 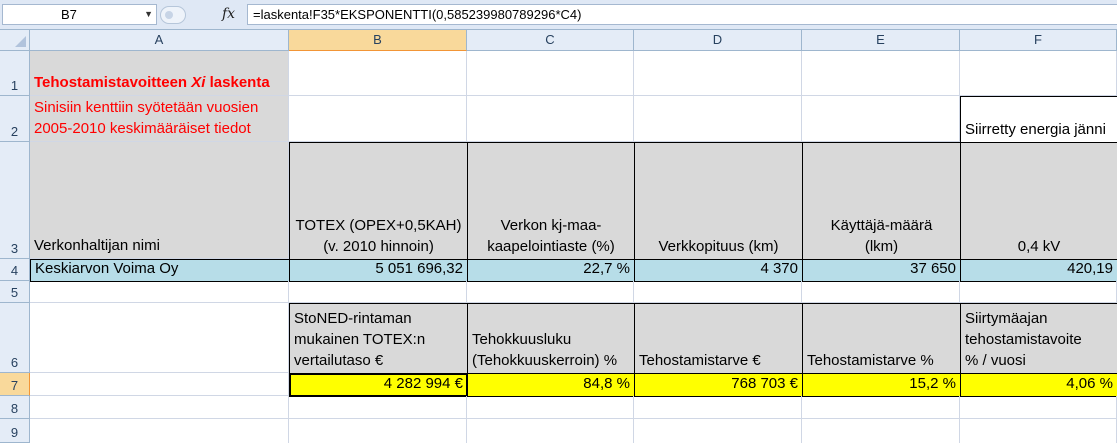 I want to click on cell-c6: Tehokkuusluku (Tehokkuuskerroin) %, so click(x=551, y=338).